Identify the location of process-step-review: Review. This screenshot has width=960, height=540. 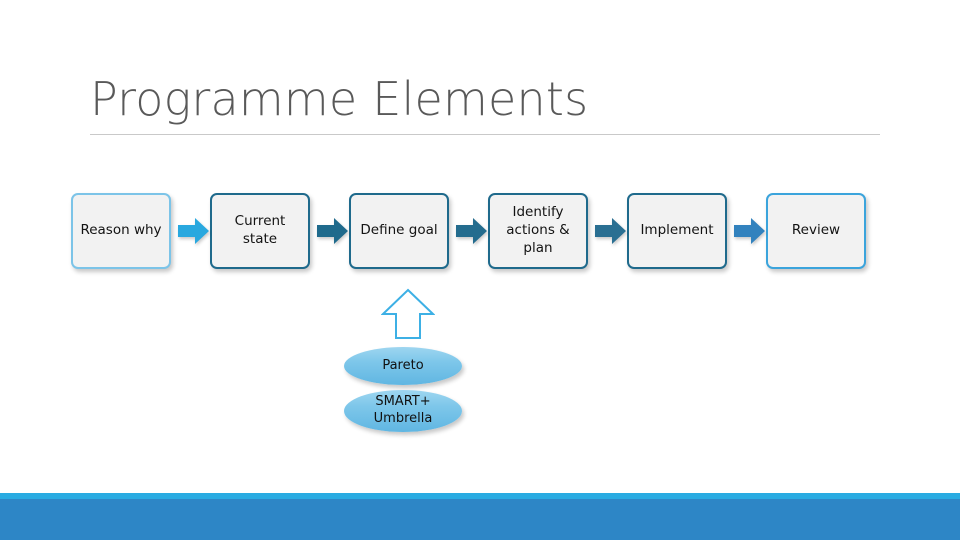
(816, 231).